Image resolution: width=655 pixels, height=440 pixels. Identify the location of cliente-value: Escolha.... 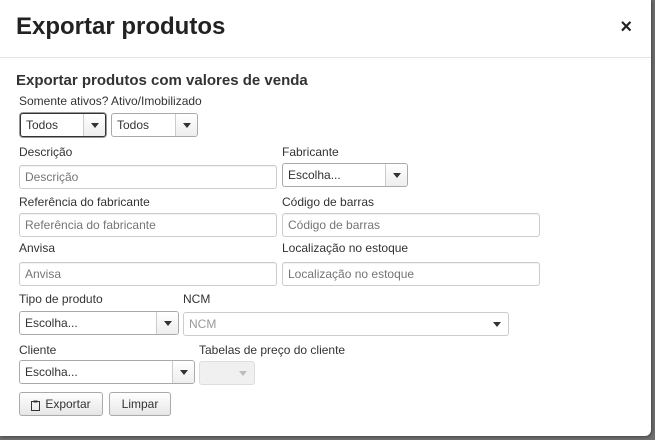
(51, 372).